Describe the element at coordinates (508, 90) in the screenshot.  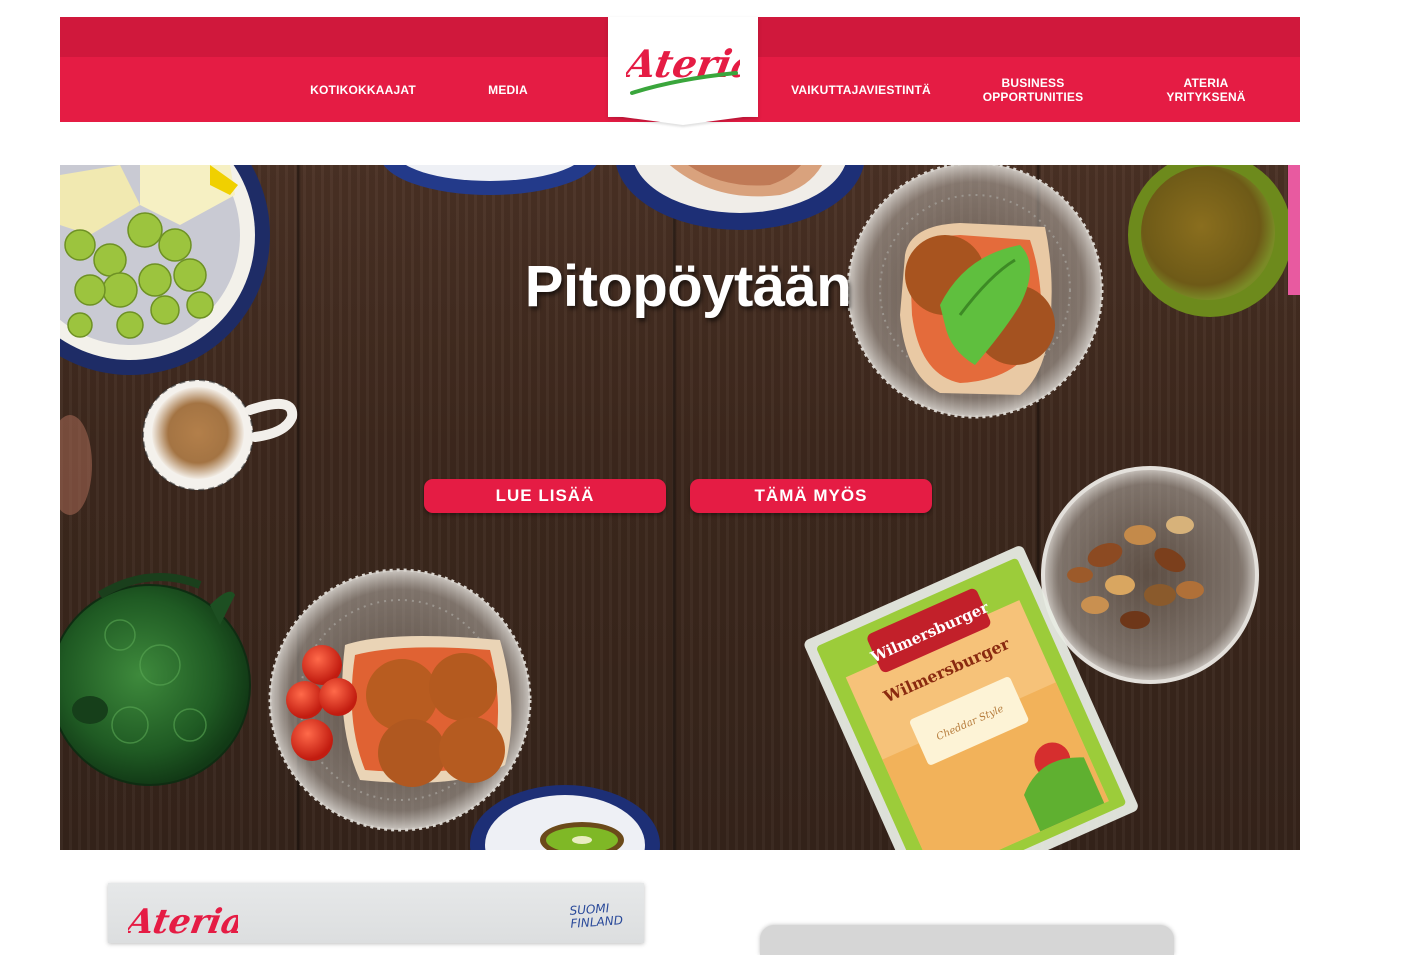
I see `nav-item-media: MEDIA` at that location.